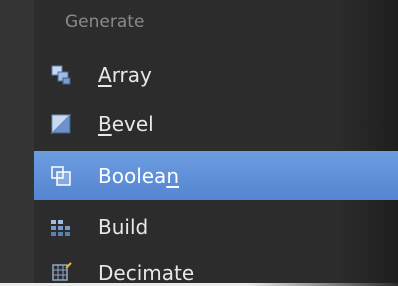 This screenshot has height=286, width=398. Describe the element at coordinates (138, 175) in the screenshot. I see `menu-item-label: Boolean` at that location.